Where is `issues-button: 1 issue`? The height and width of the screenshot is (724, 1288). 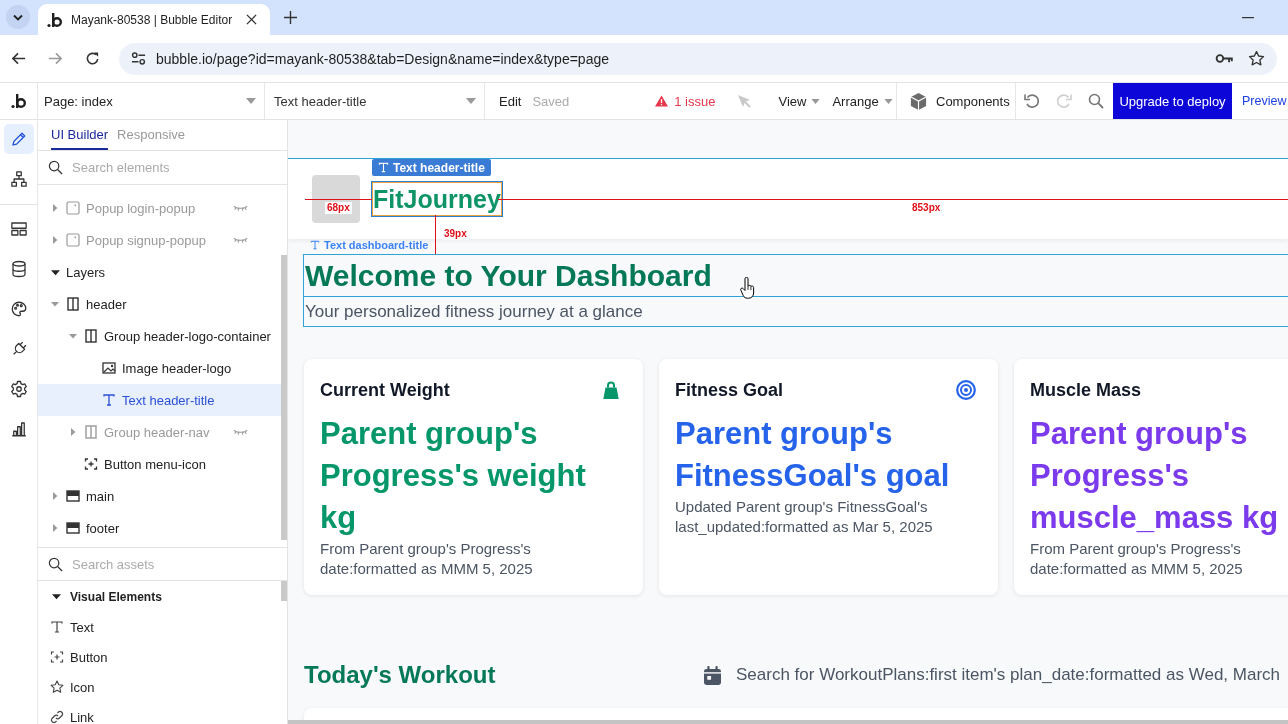
issues-button: 1 issue is located at coordinates (685, 101).